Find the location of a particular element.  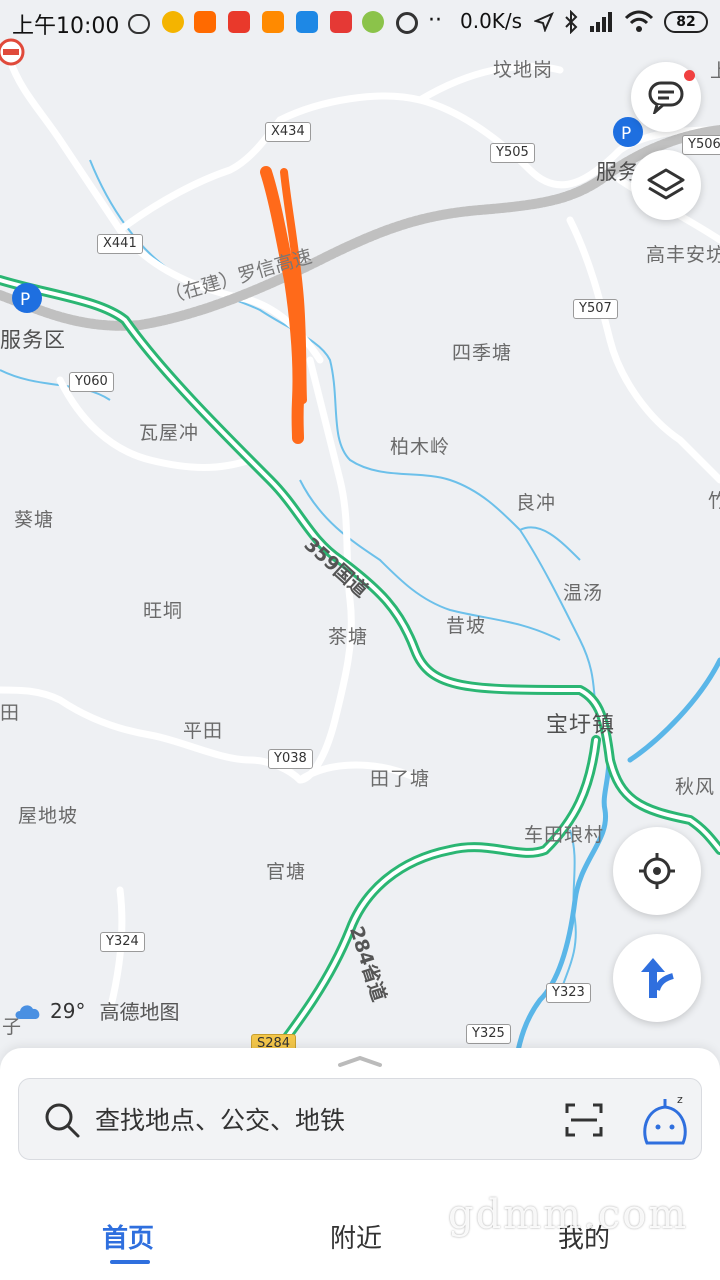

signal-icon is located at coordinates (601, 22).